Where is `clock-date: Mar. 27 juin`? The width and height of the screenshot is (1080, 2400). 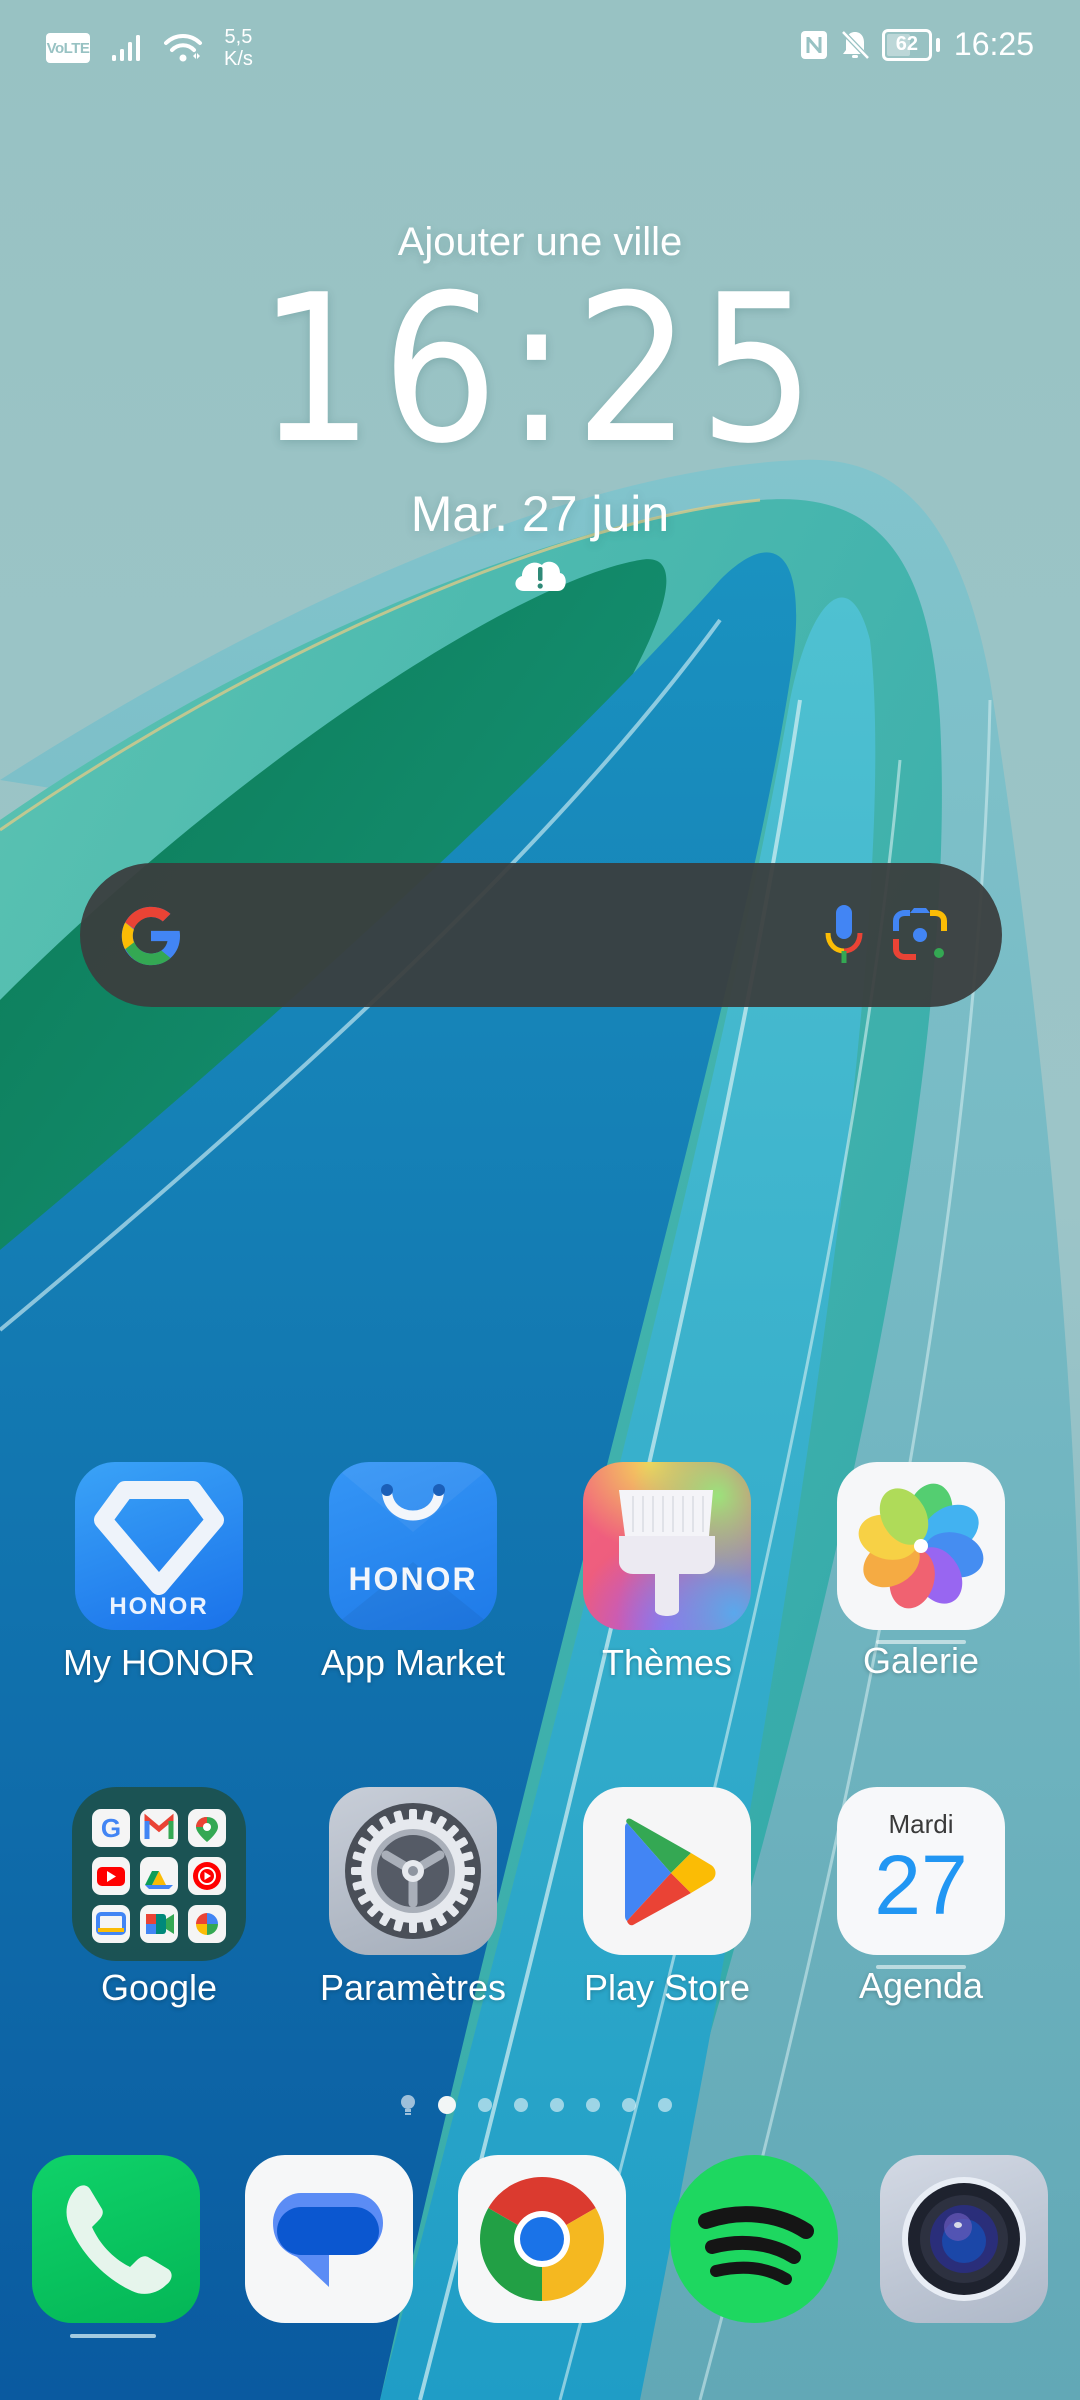 clock-date: Mar. 27 juin is located at coordinates (540, 514).